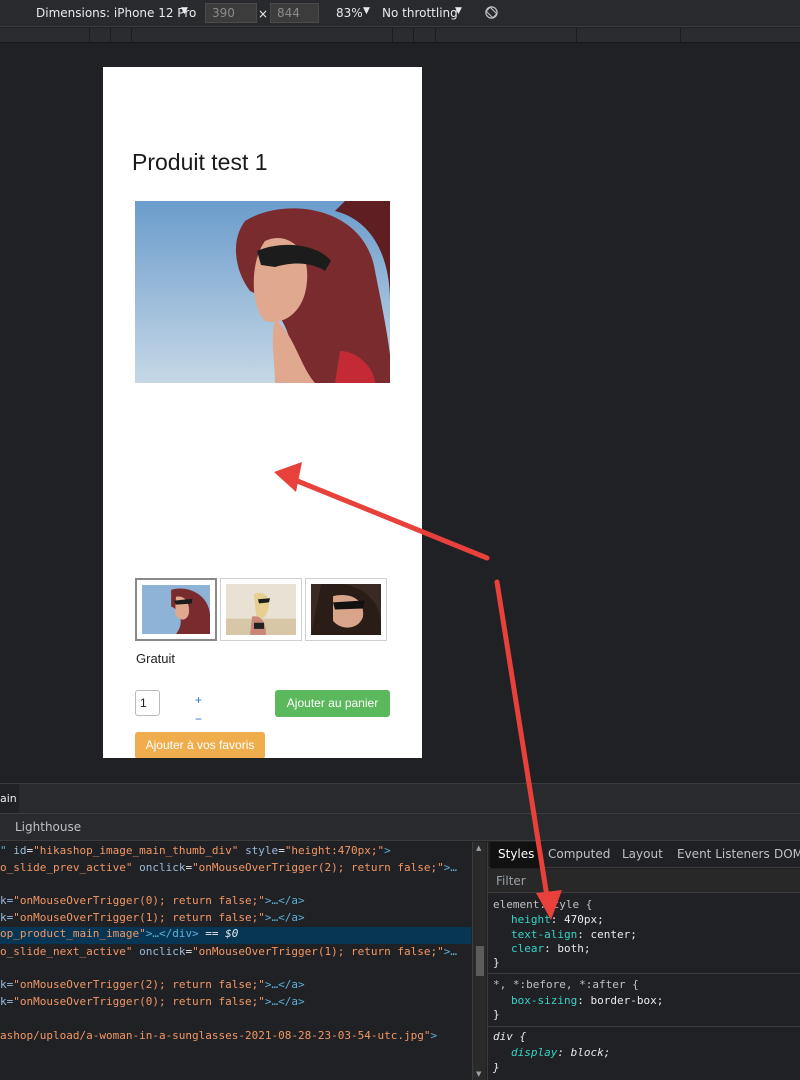 This screenshot has width=800, height=1080. I want to click on quantity-plus-button: +, so click(198, 700).